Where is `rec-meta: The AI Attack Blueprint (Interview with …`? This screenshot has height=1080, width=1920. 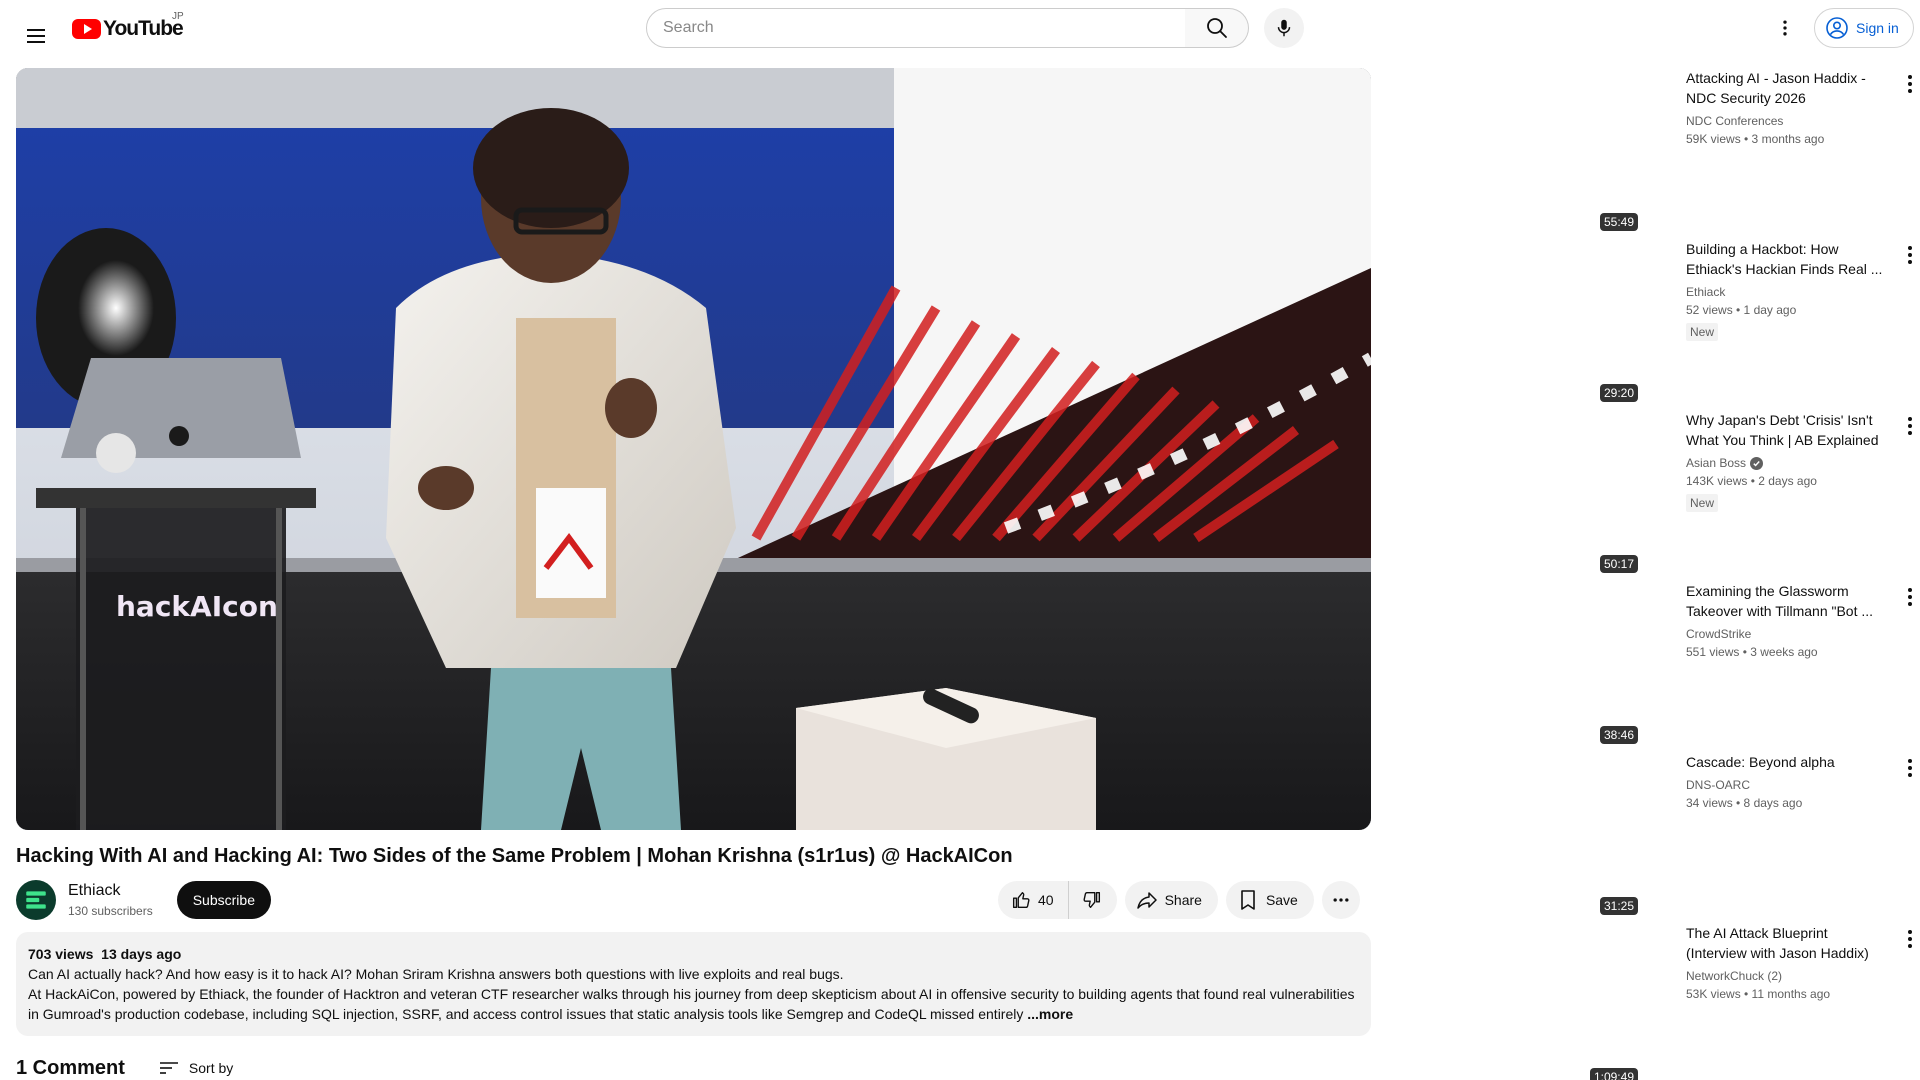
rec-meta: The AI Attack Blueprint (Interview with … is located at coordinates (1786, 963).